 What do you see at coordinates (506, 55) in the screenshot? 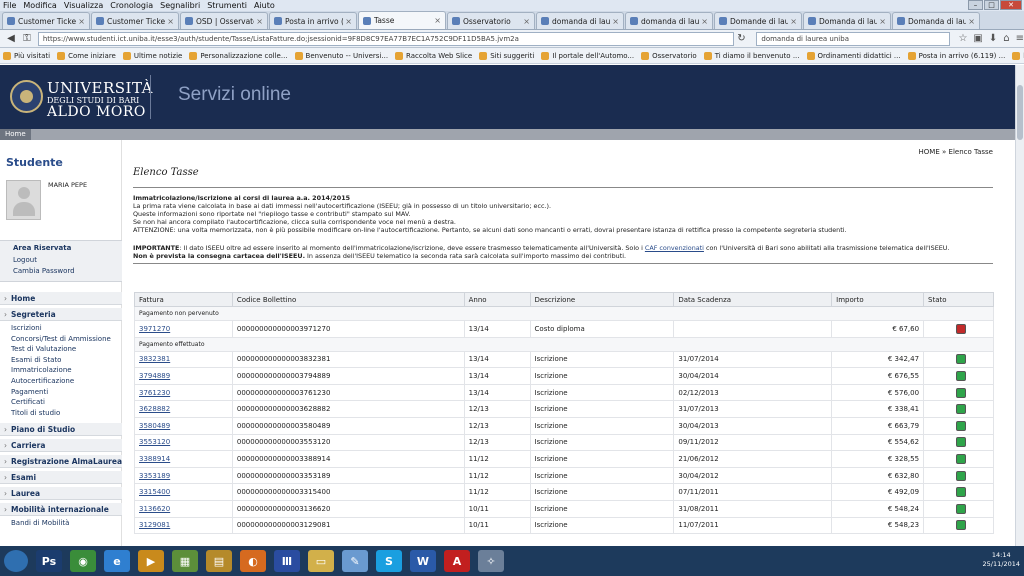
I see `bookmark-item: Siti suggeriti` at bounding box center [506, 55].